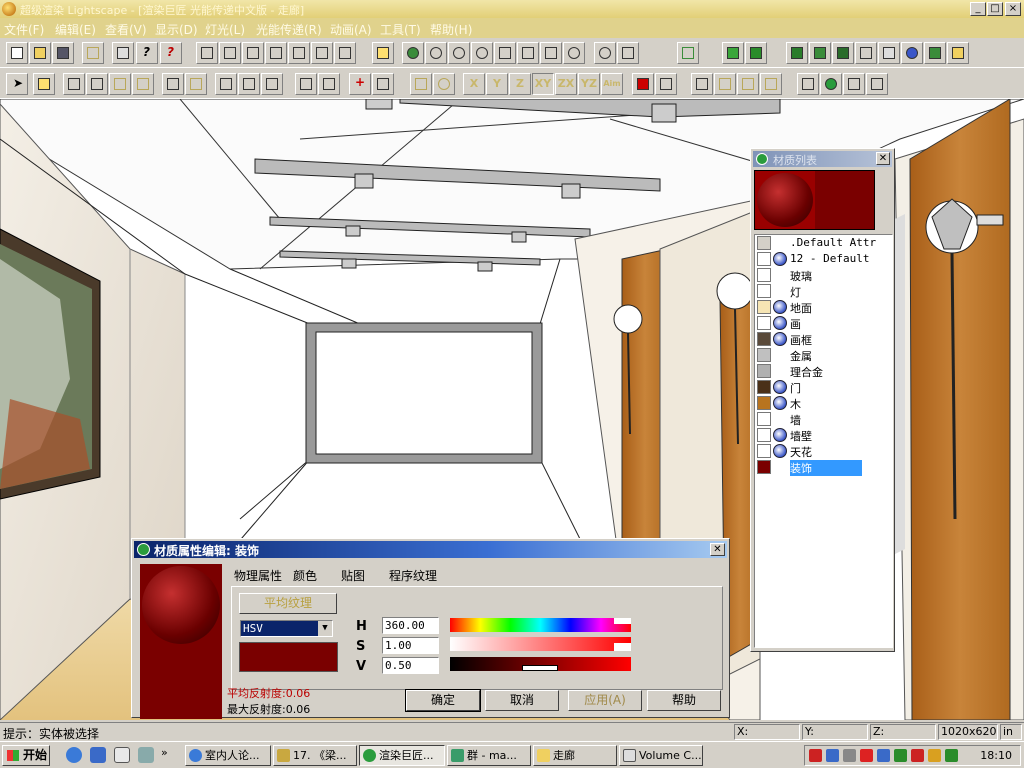  I want to click on magnet-icon, so click(666, 84).